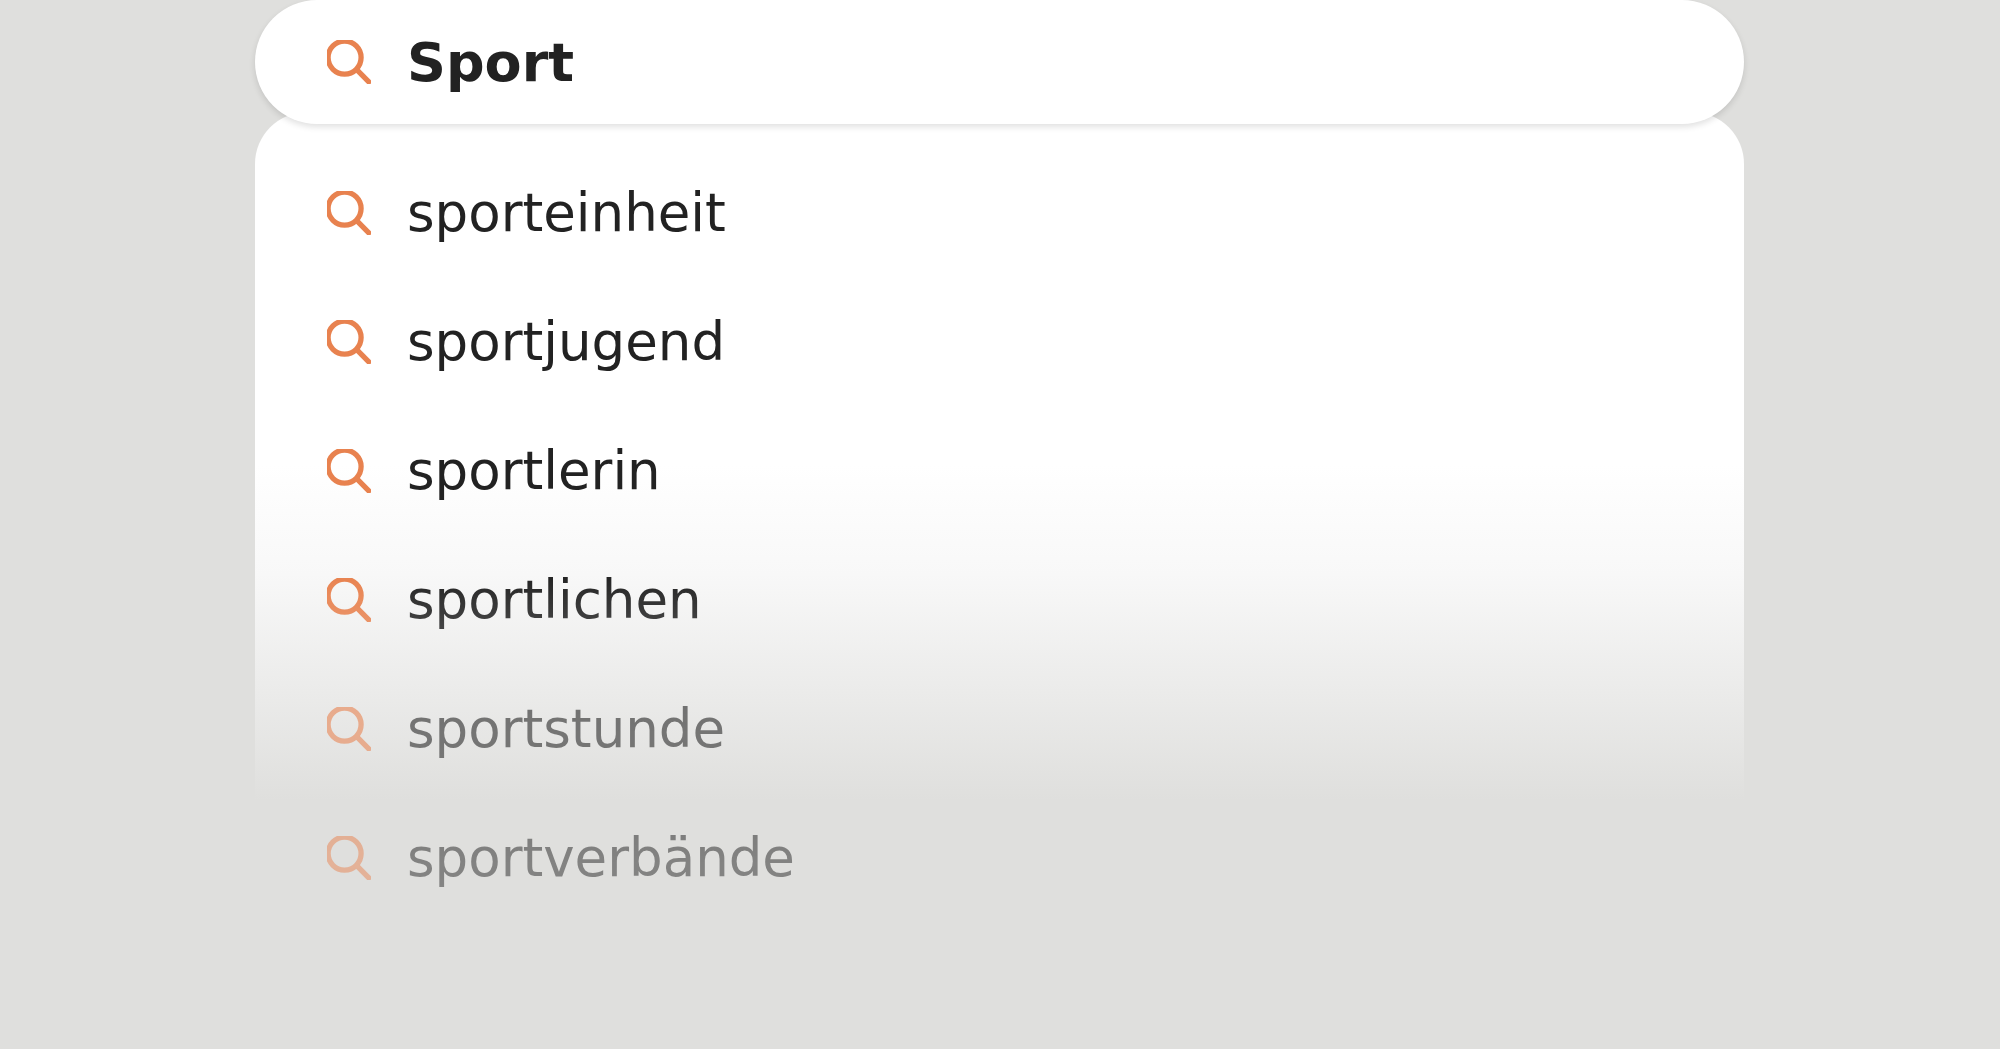  I want to click on suggestion-item: sportlichen, so click(554, 599).